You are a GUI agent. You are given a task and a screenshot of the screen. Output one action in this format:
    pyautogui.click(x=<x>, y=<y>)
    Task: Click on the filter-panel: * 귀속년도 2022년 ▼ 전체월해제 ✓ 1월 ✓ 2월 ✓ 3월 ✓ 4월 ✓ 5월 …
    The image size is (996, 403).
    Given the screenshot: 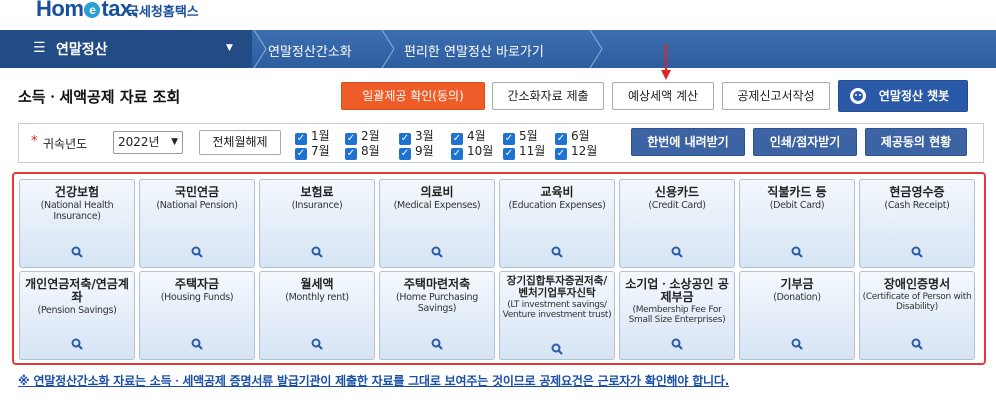 What is the action you would take?
    pyautogui.click(x=501, y=143)
    